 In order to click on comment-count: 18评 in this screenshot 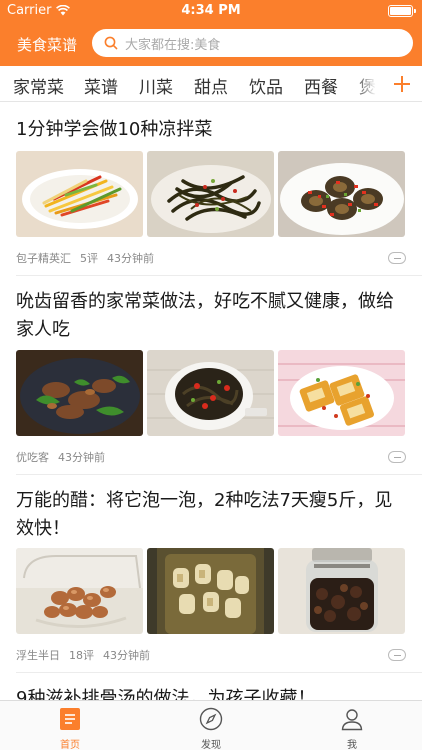, I will do `click(81, 655)`.